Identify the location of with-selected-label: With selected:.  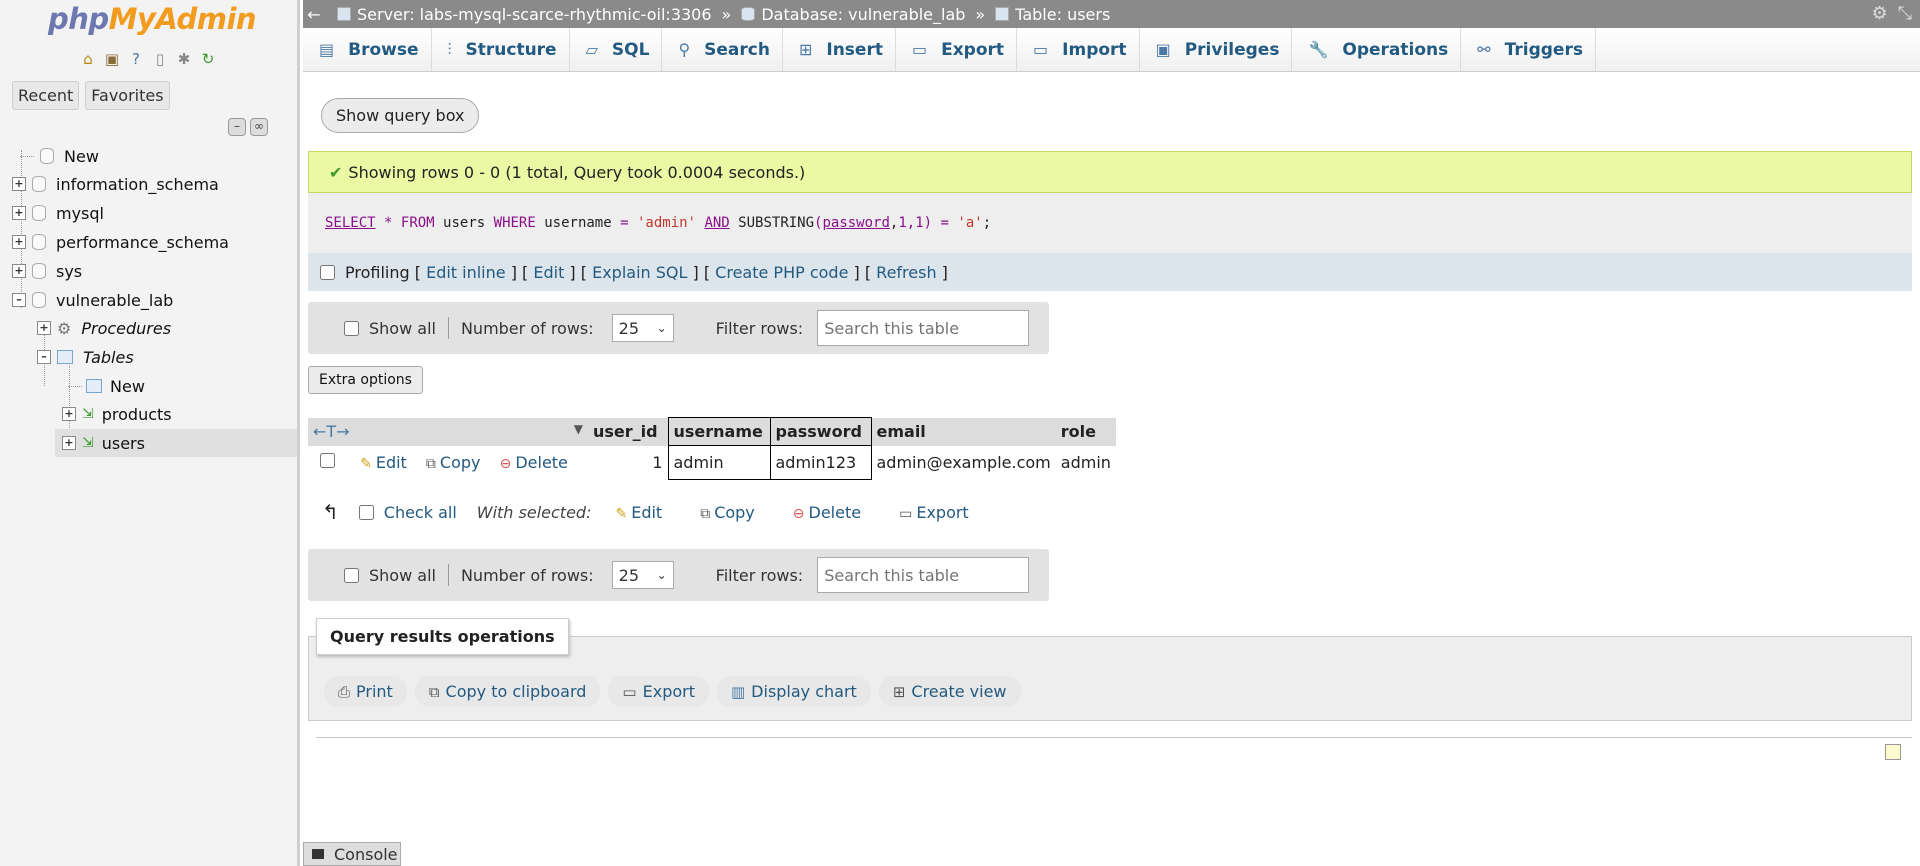
(534, 512).